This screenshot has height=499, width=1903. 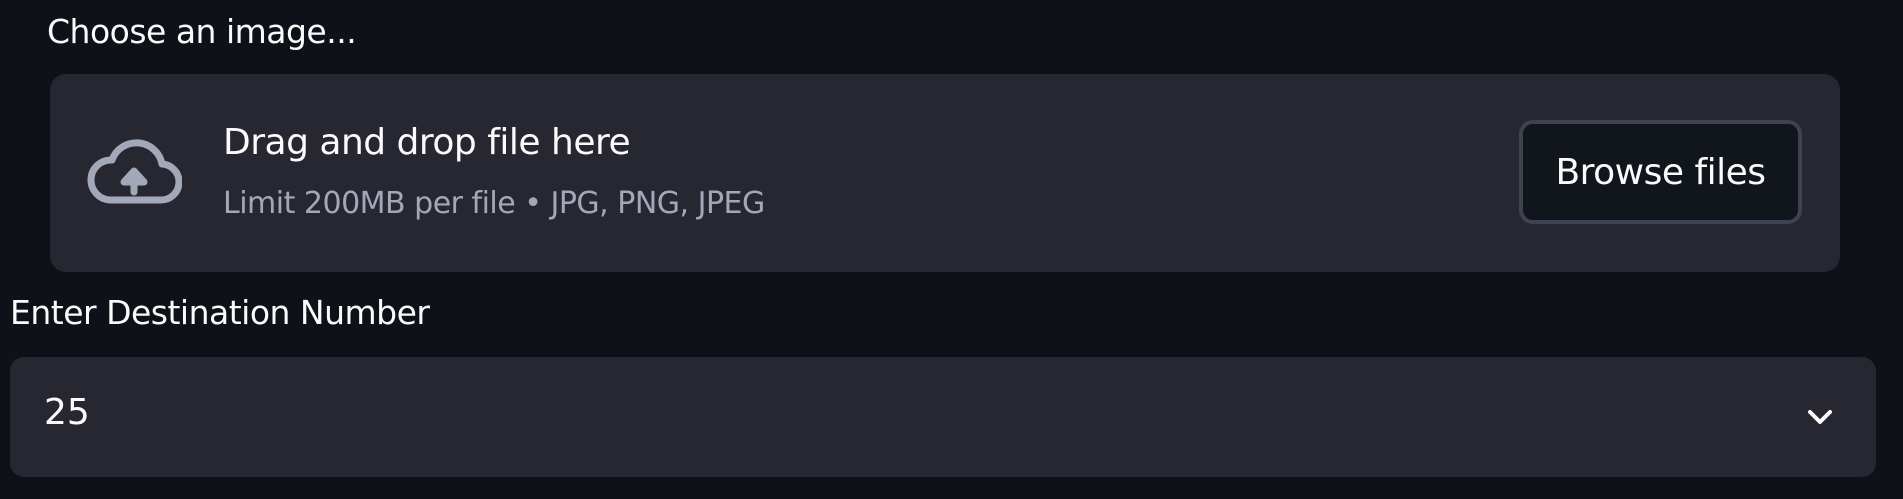 What do you see at coordinates (1820, 417) in the screenshot?
I see `chevron-down-icon` at bounding box center [1820, 417].